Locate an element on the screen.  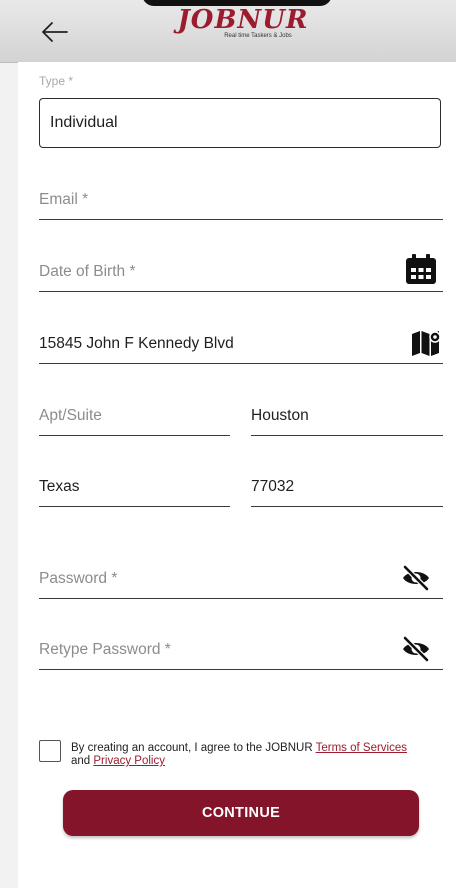
back-button is located at coordinates (55, 32).